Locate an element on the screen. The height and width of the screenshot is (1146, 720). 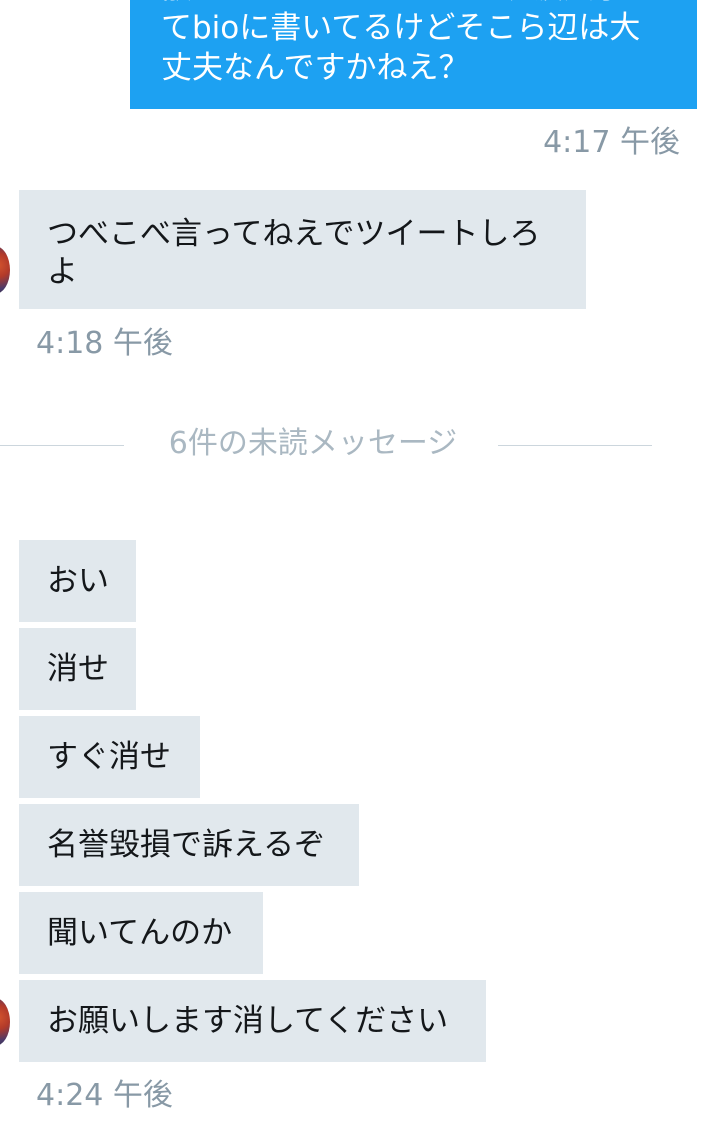
message-timestamp: 4:17 午後 is located at coordinates (611, 142).